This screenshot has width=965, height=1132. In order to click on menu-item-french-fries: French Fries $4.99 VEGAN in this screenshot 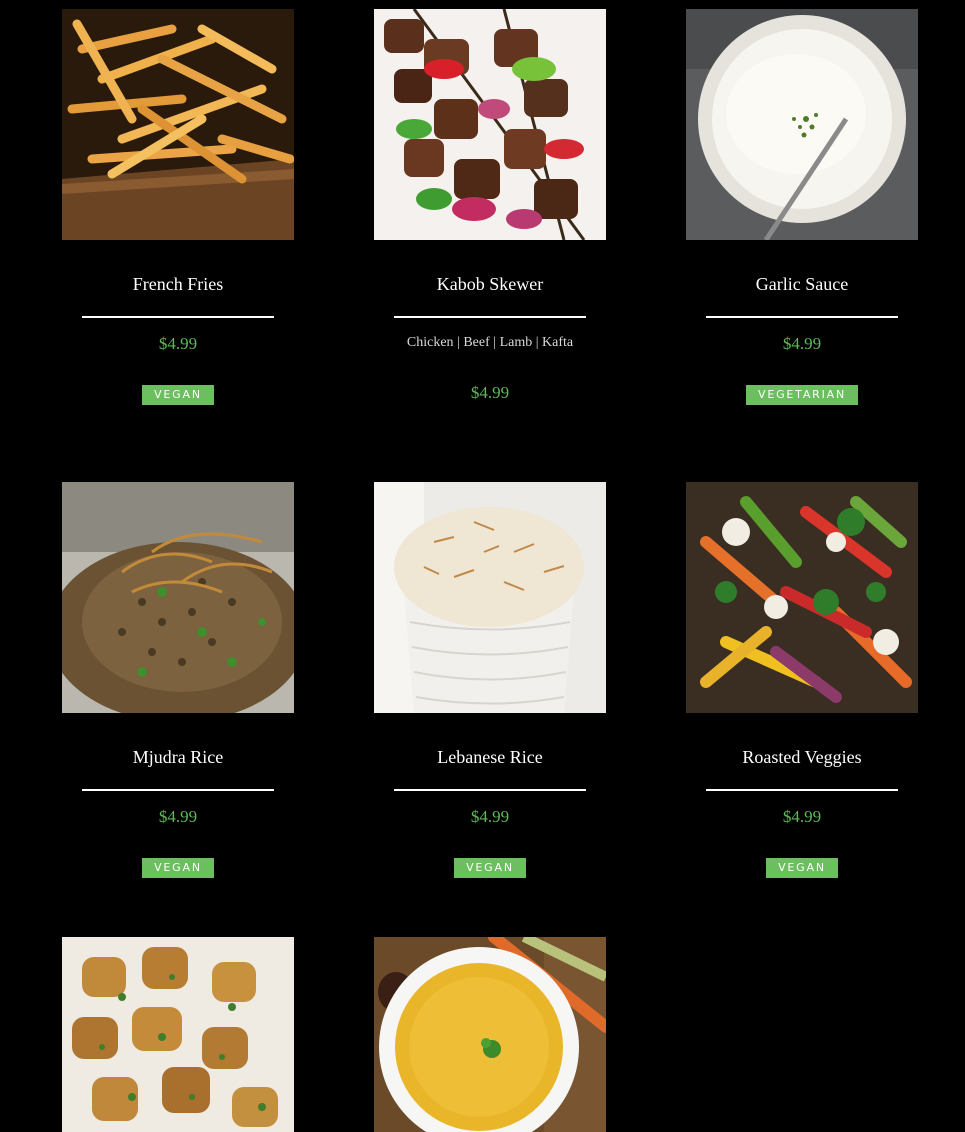, I will do `click(178, 207)`.